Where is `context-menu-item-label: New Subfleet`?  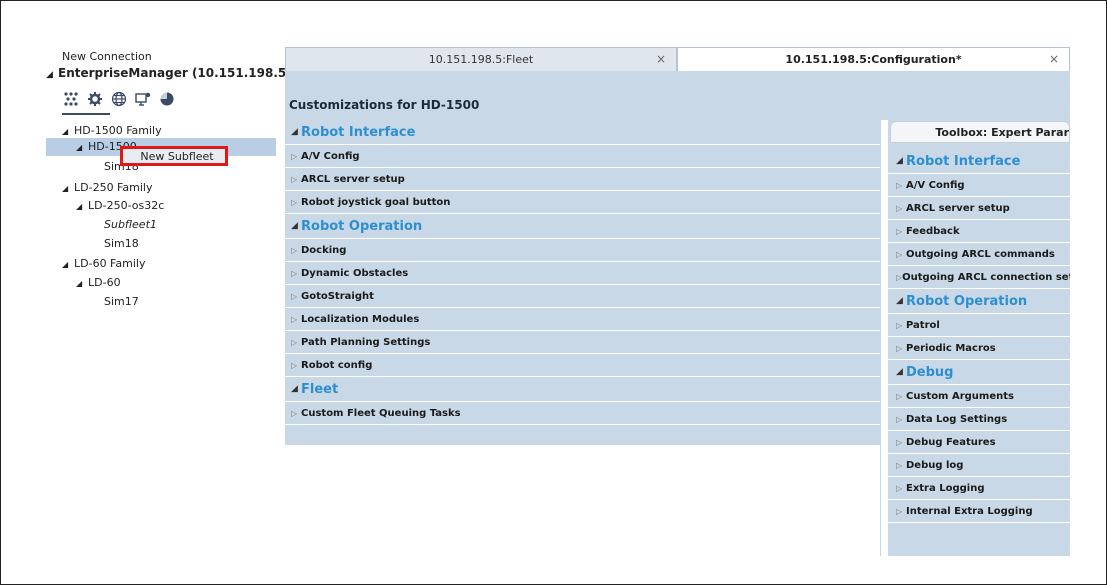
context-menu-item-label: New Subfleet is located at coordinates (177, 156).